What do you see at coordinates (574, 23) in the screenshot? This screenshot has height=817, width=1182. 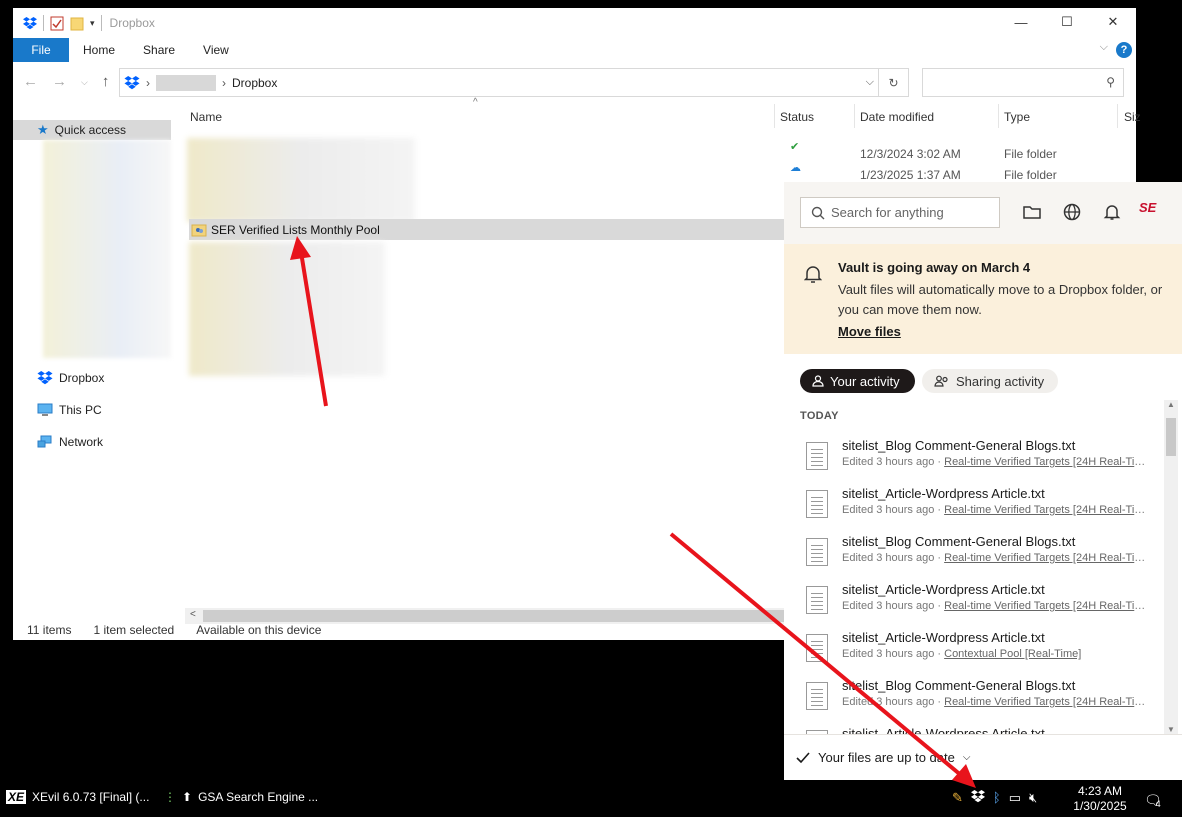 I see `title-bar: ▾ Dropbox — ☐ ✕` at bounding box center [574, 23].